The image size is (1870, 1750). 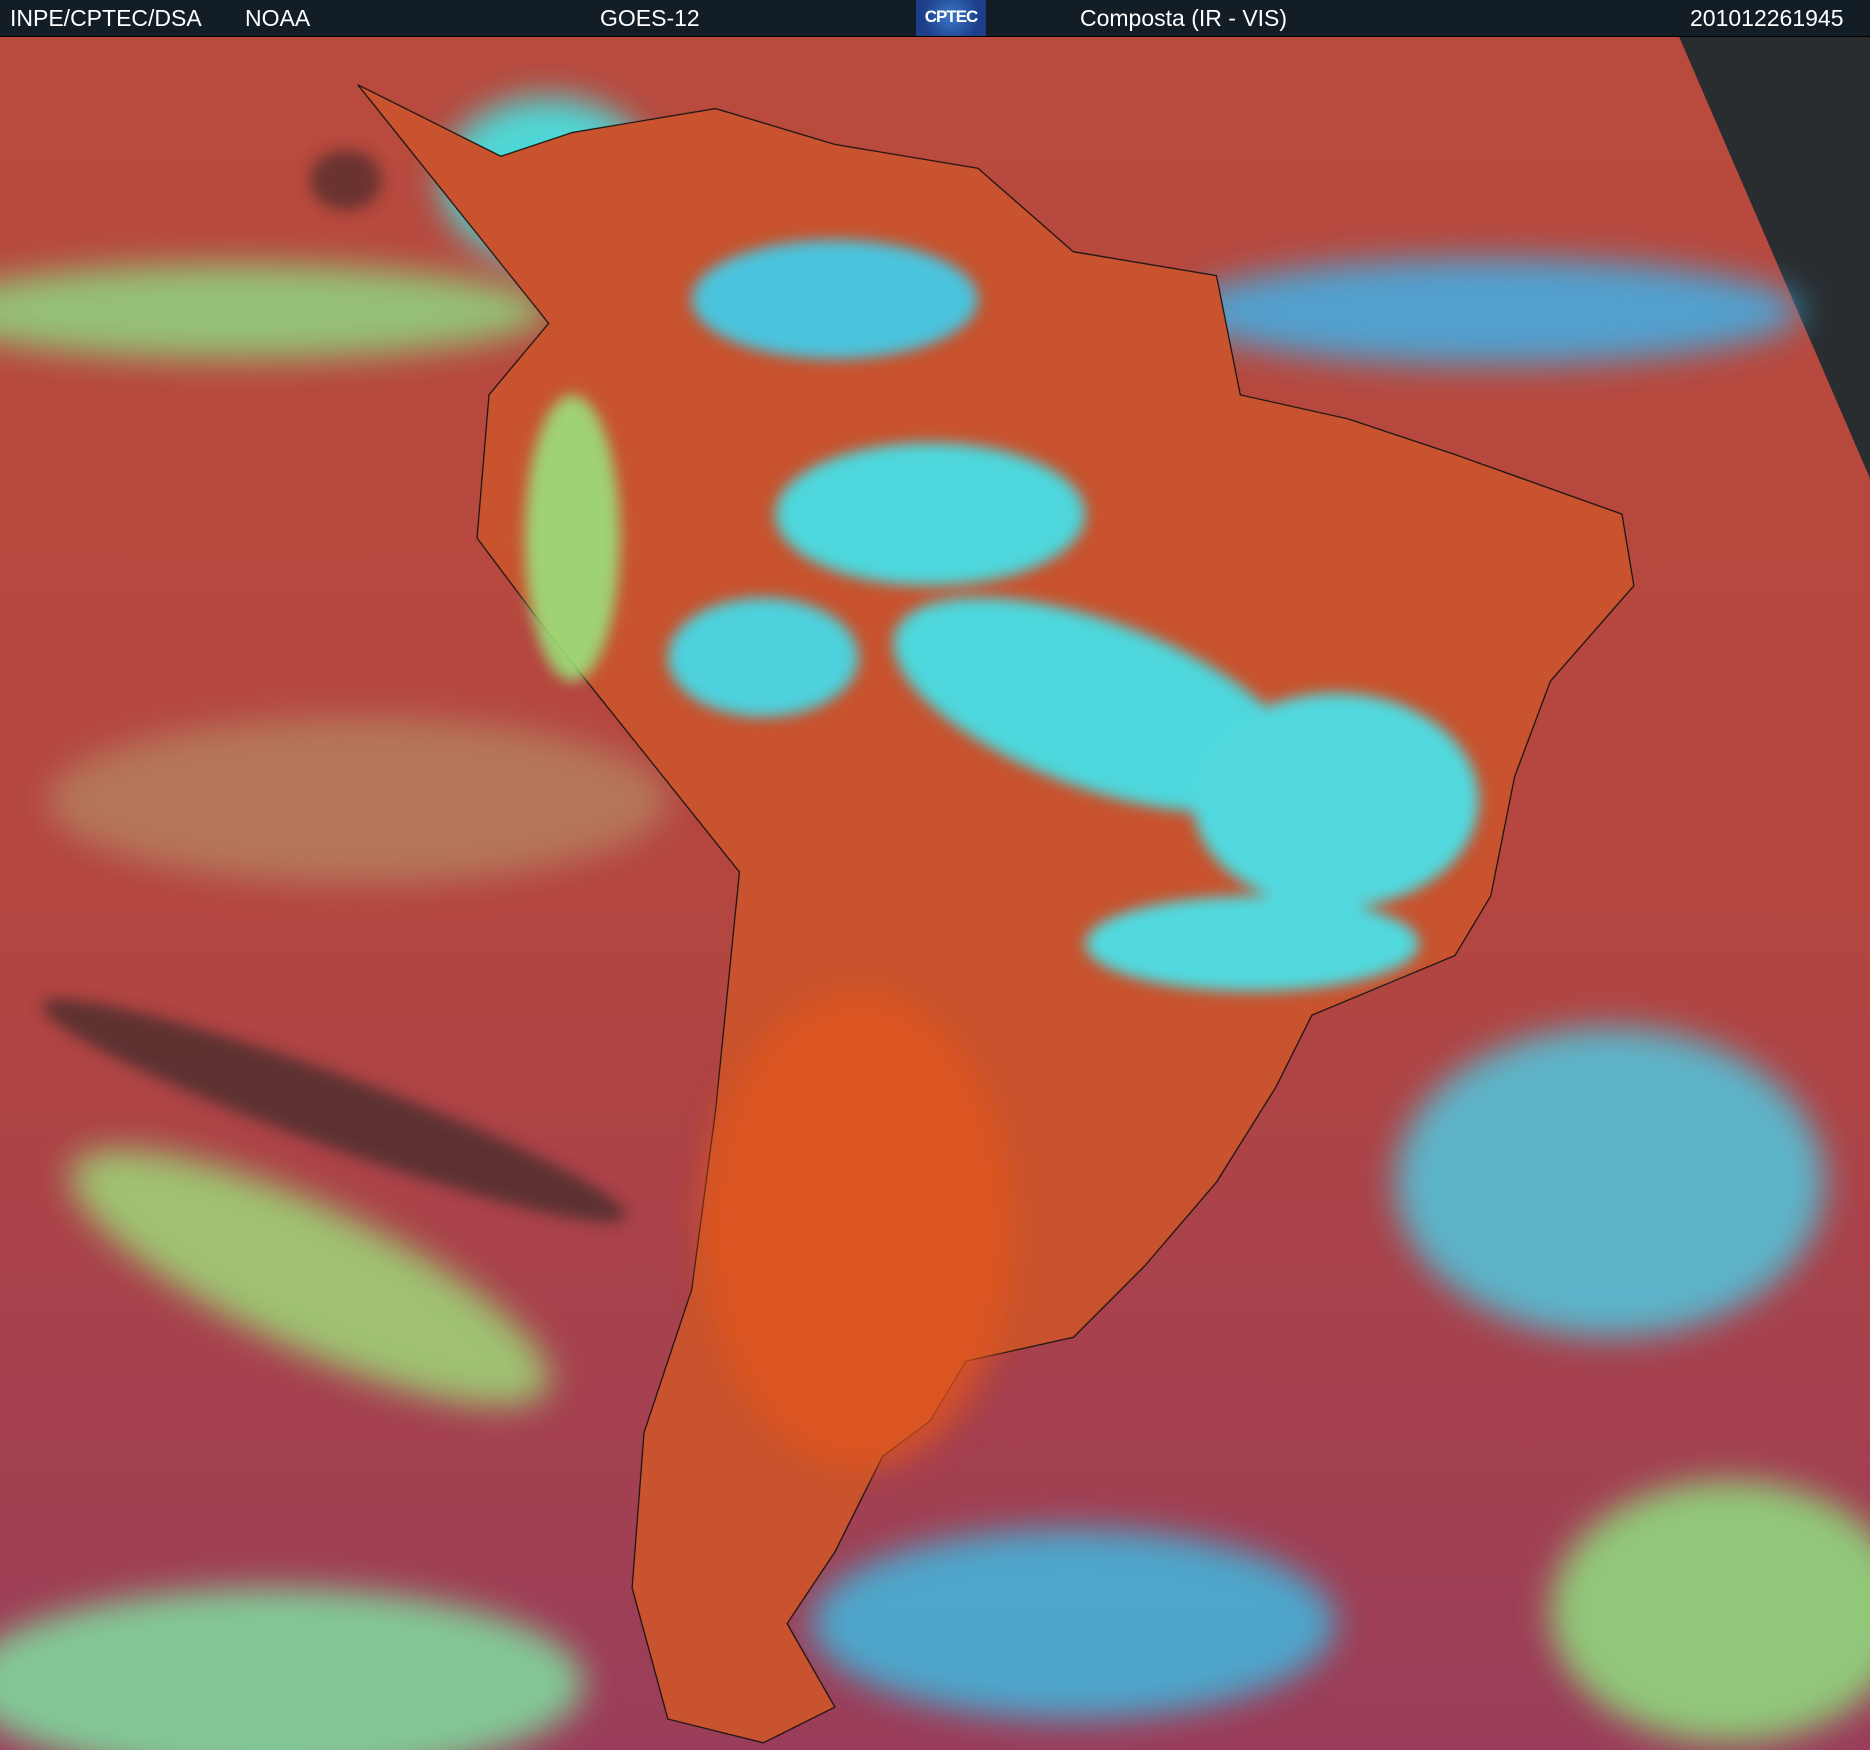 I want to click on product-label: Composta (IR - VIS), so click(x=1184, y=18).